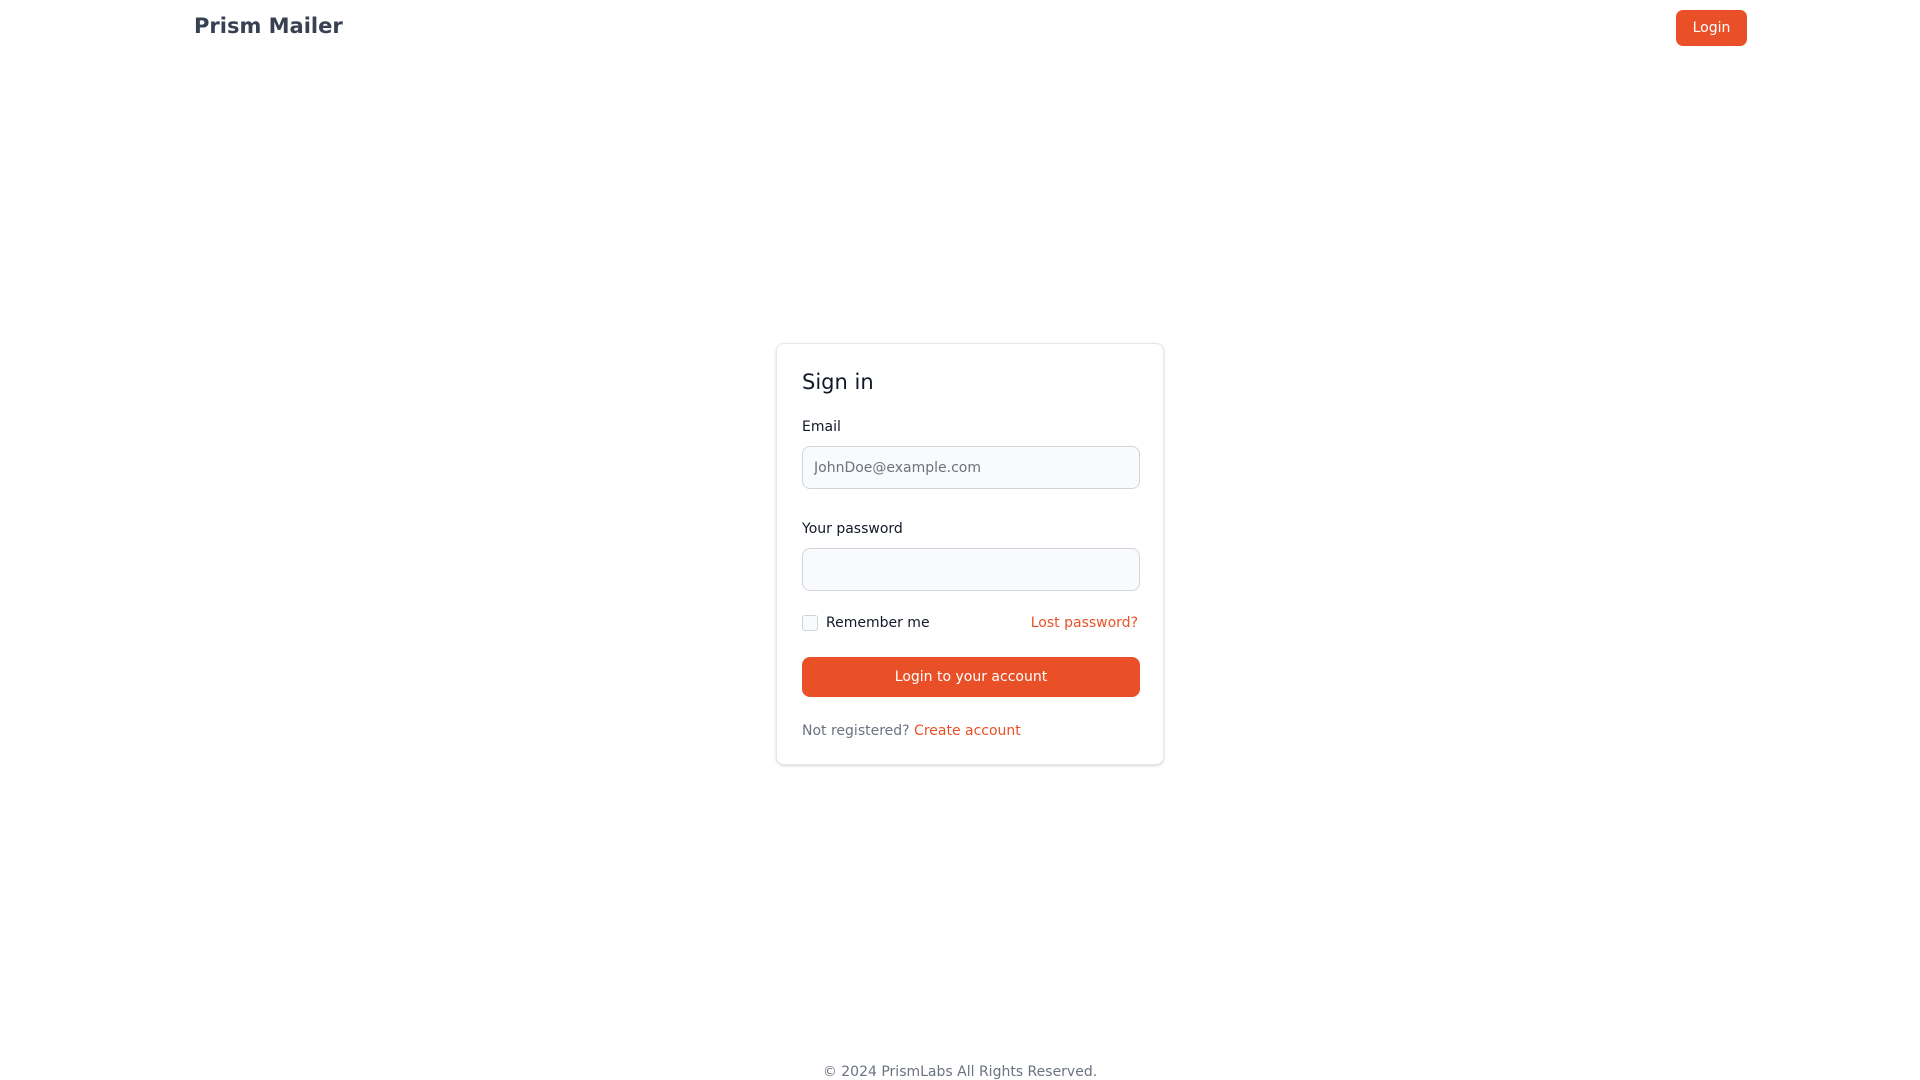 Image resolution: width=1920 pixels, height=1080 pixels. I want to click on lost-password-link: Lost password?, so click(1084, 623).